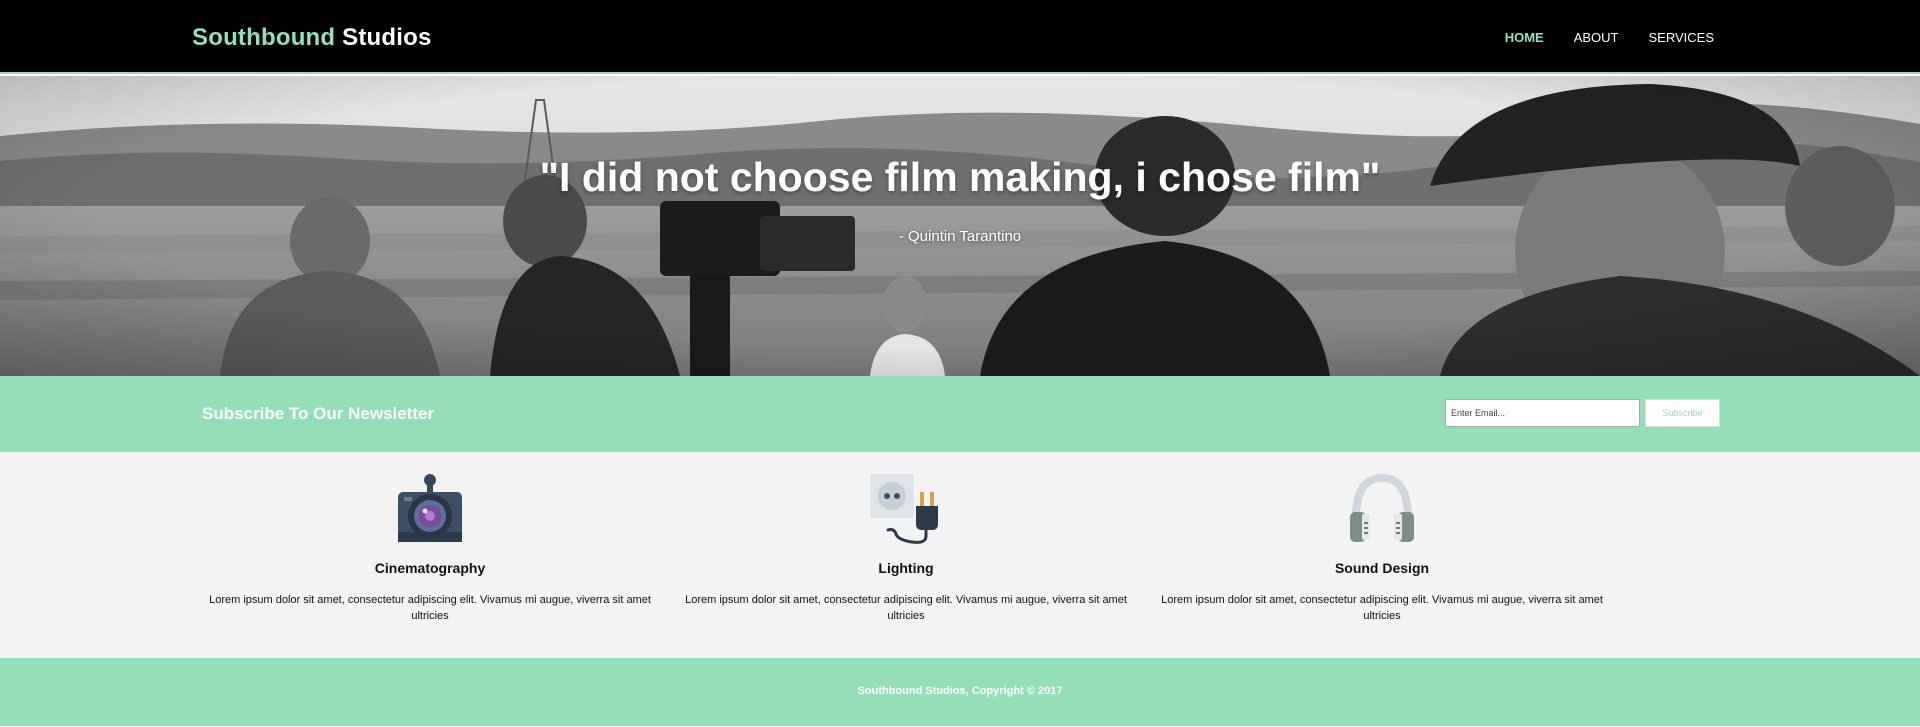 The height and width of the screenshot is (727, 1920). I want to click on site-header: Southbound Studios HOME ABOUT SERVICES, so click(960, 37).